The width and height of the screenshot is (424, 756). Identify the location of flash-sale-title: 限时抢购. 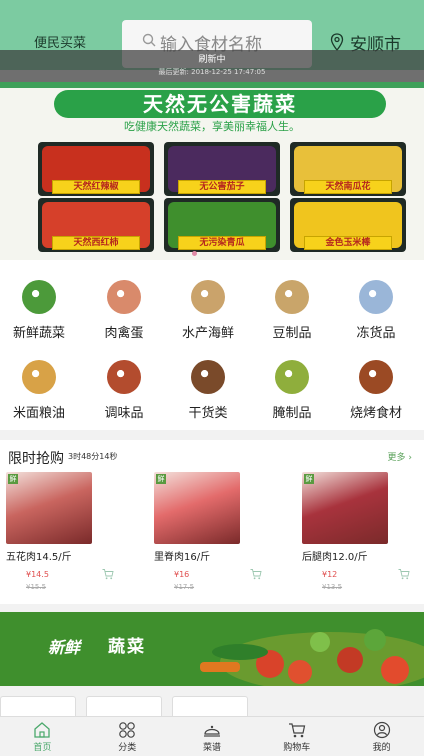
(36, 459).